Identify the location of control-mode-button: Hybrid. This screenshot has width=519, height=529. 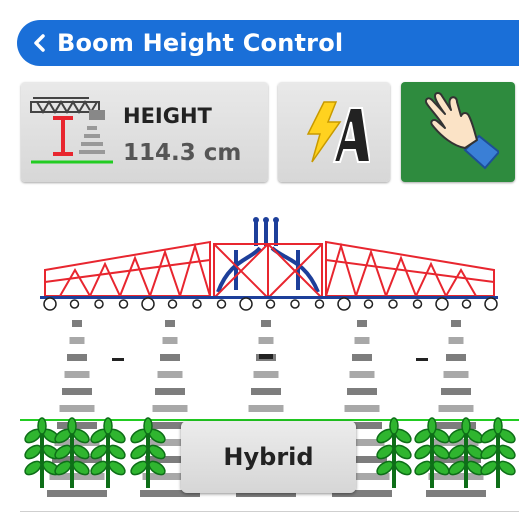
(268, 457).